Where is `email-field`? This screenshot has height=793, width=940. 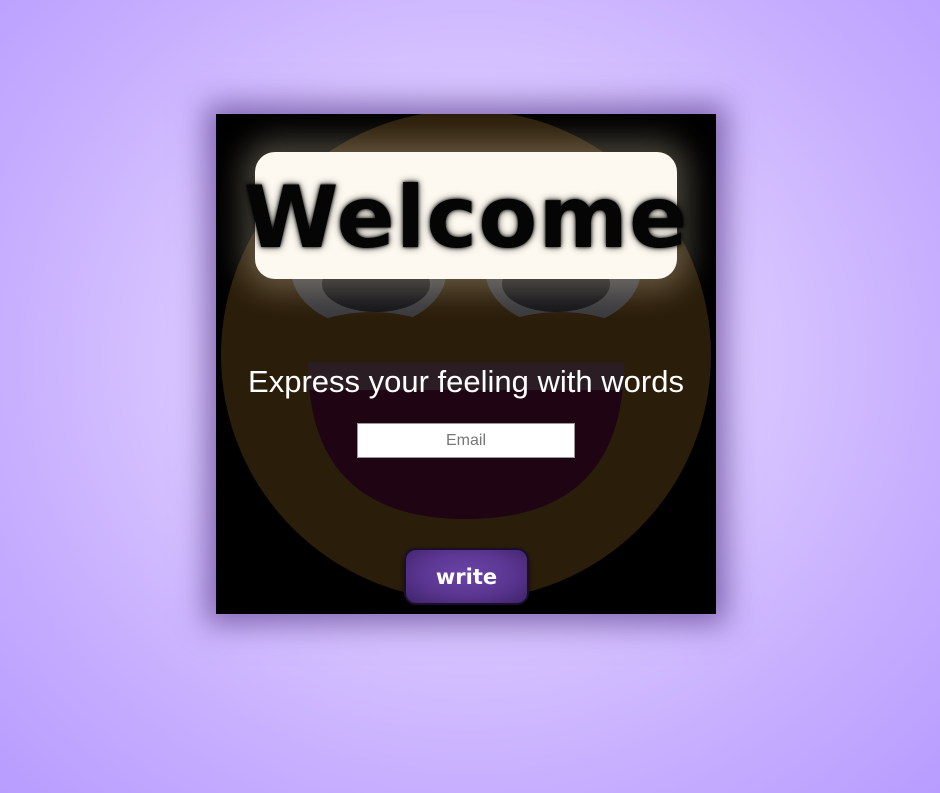 email-field is located at coordinates (466, 440).